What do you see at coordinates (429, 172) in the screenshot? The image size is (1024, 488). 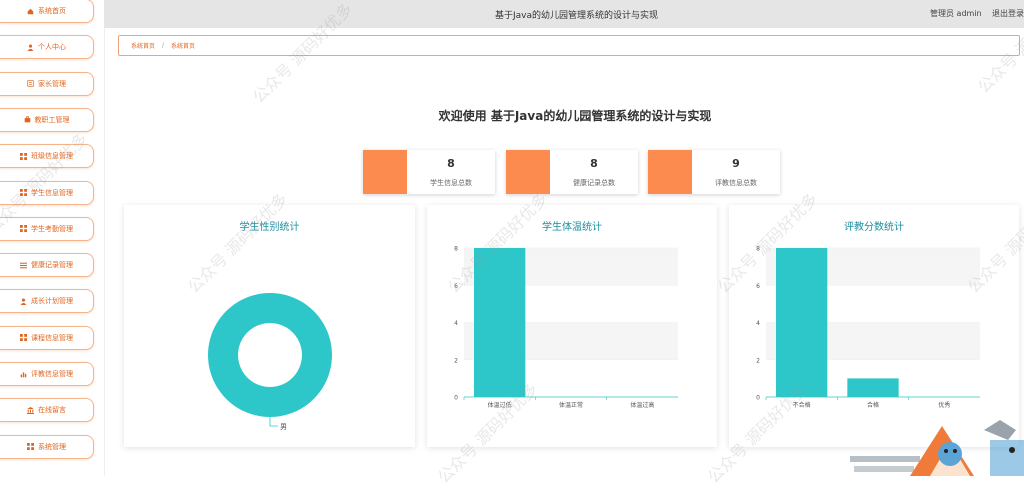 I see `stat-card-students: 8 学生信息总数` at bounding box center [429, 172].